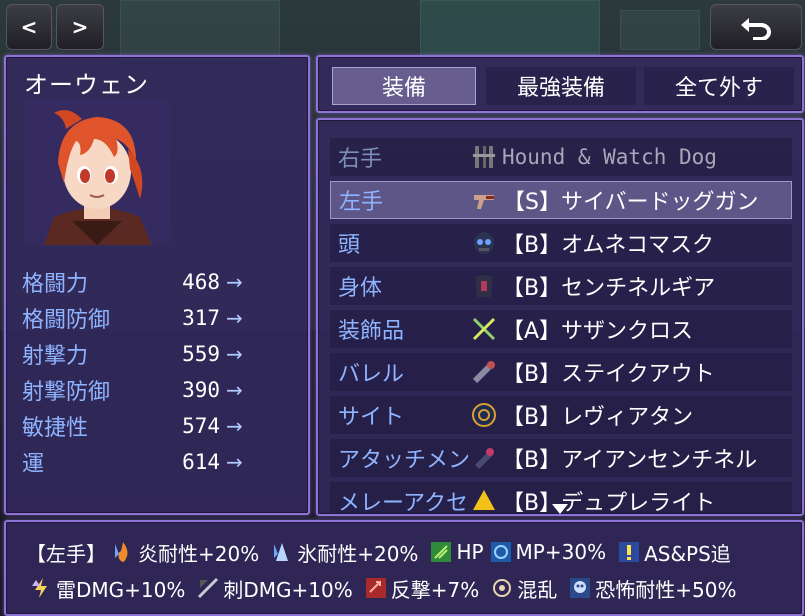 This screenshot has height=616, width=805. What do you see at coordinates (403, 503) in the screenshot?
I see `slot-name: メレーアクセ` at bounding box center [403, 503].